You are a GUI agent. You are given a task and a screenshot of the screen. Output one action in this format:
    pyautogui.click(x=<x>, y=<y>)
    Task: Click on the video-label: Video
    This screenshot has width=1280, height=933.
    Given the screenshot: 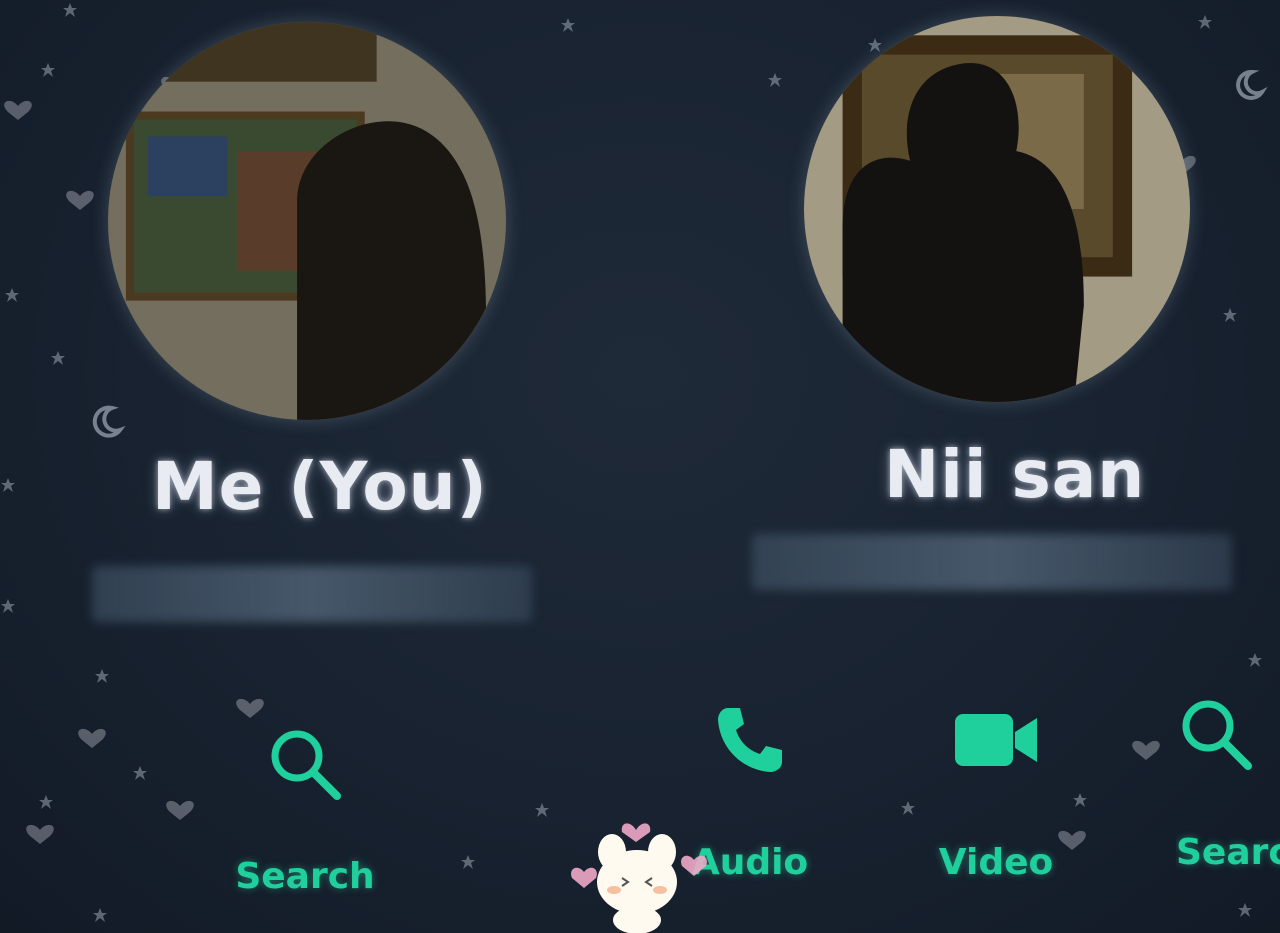 What is the action you would take?
    pyautogui.click(x=996, y=862)
    